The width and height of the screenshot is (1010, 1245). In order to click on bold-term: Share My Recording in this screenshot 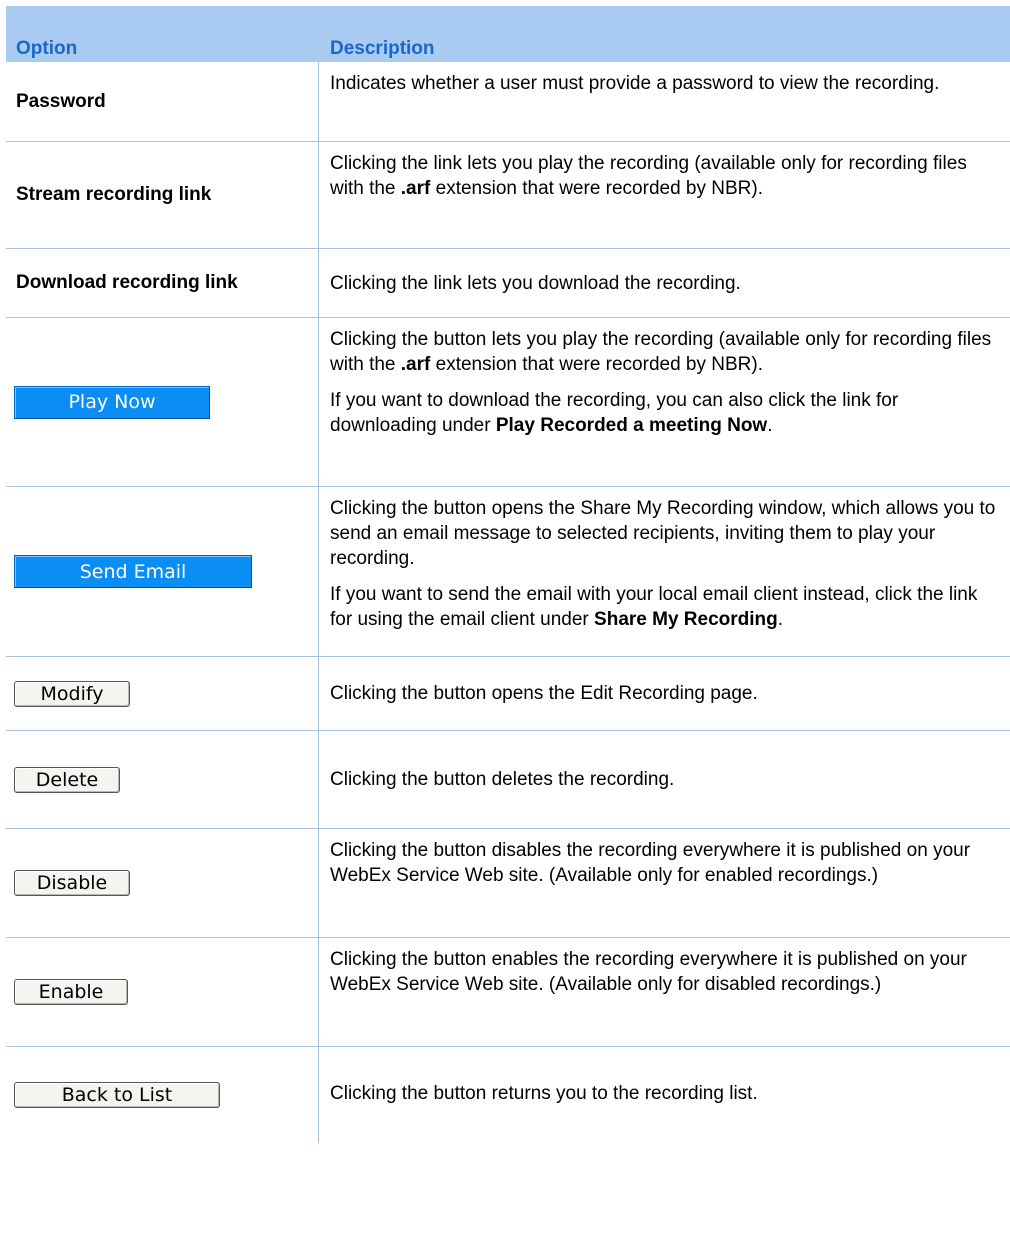, I will do `click(686, 619)`.